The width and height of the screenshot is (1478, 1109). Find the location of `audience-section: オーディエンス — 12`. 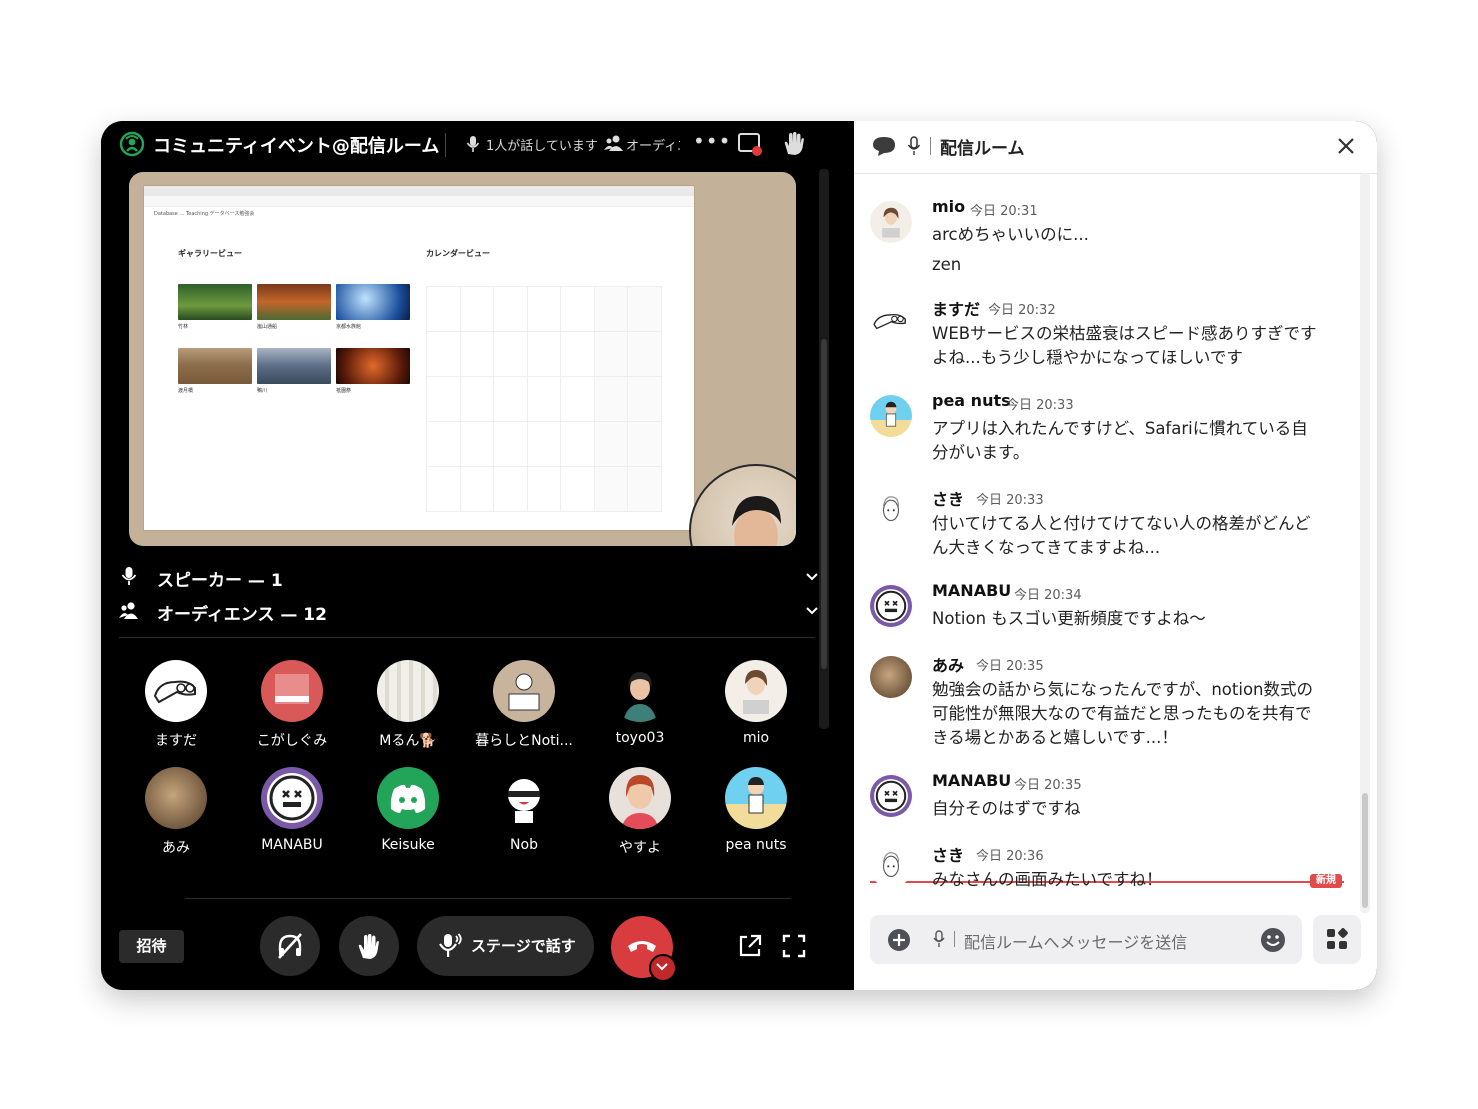

audience-section: オーディエンス — 12 is located at coordinates (469, 611).